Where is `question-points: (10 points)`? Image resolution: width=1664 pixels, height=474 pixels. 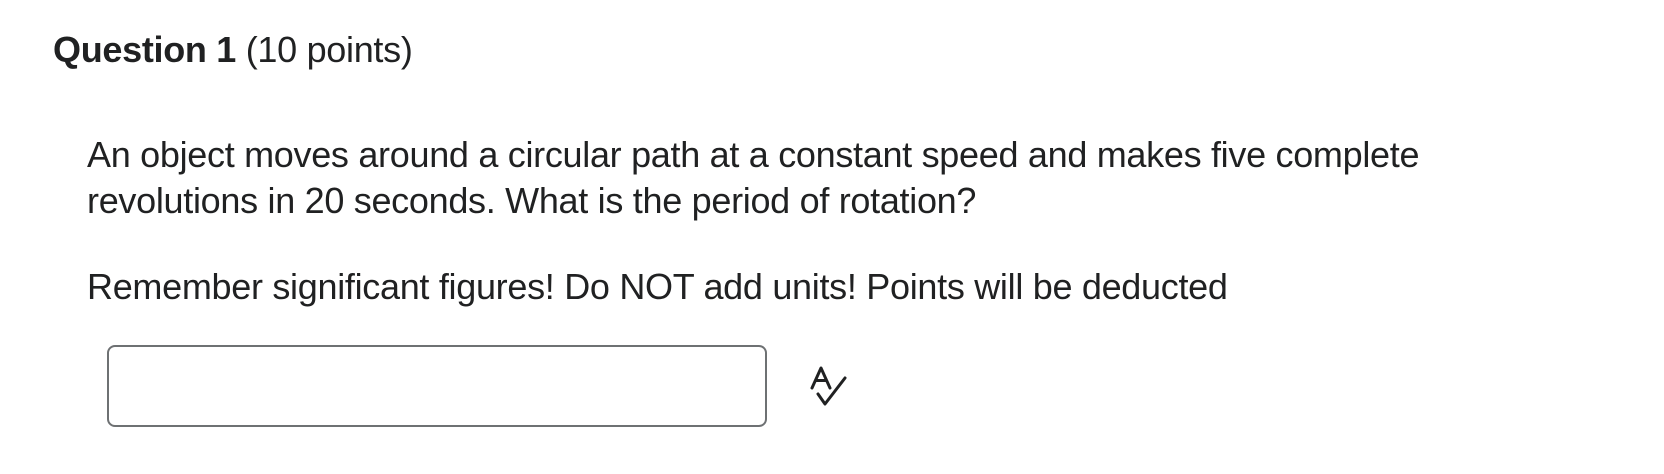 question-points: (10 points) is located at coordinates (329, 49).